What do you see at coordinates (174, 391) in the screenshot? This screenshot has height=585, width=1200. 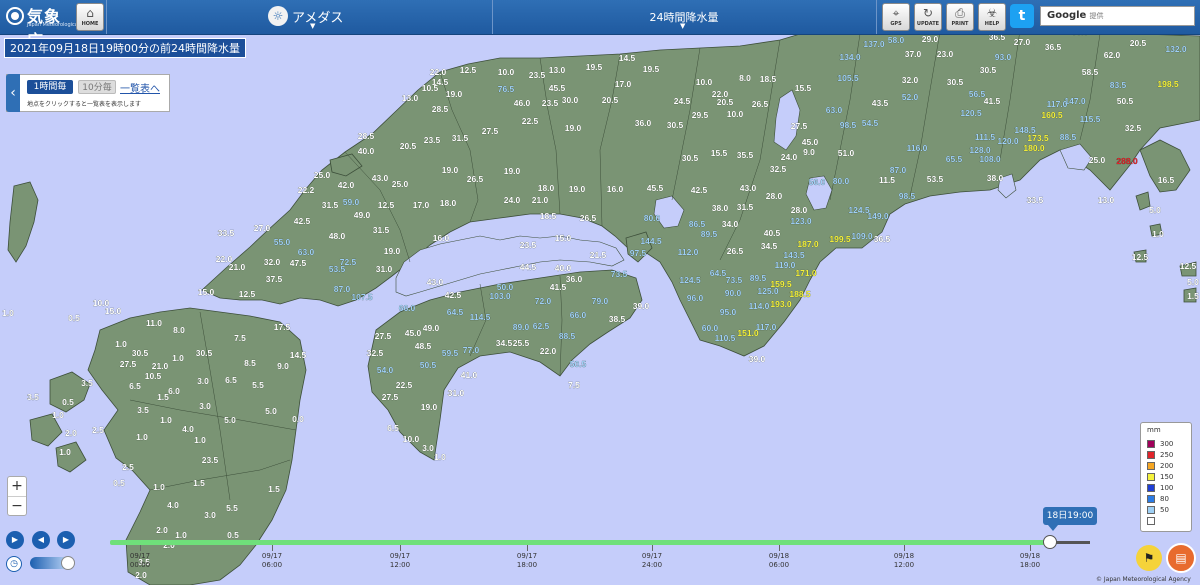 I see `station-value: 6.0` at bounding box center [174, 391].